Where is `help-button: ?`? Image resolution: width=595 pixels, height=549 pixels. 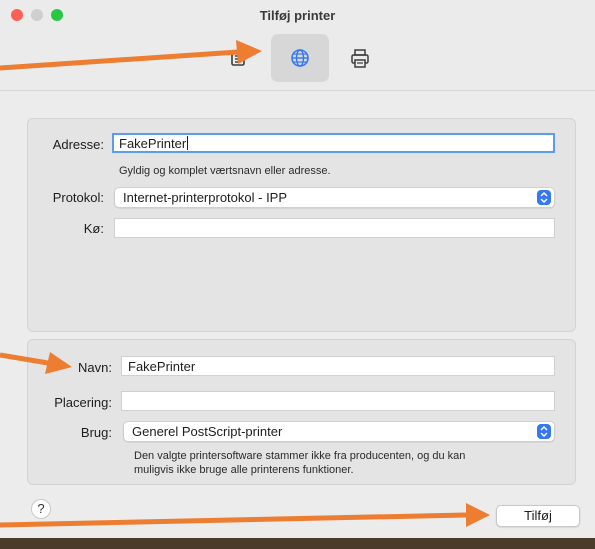
help-button: ? is located at coordinates (41, 509).